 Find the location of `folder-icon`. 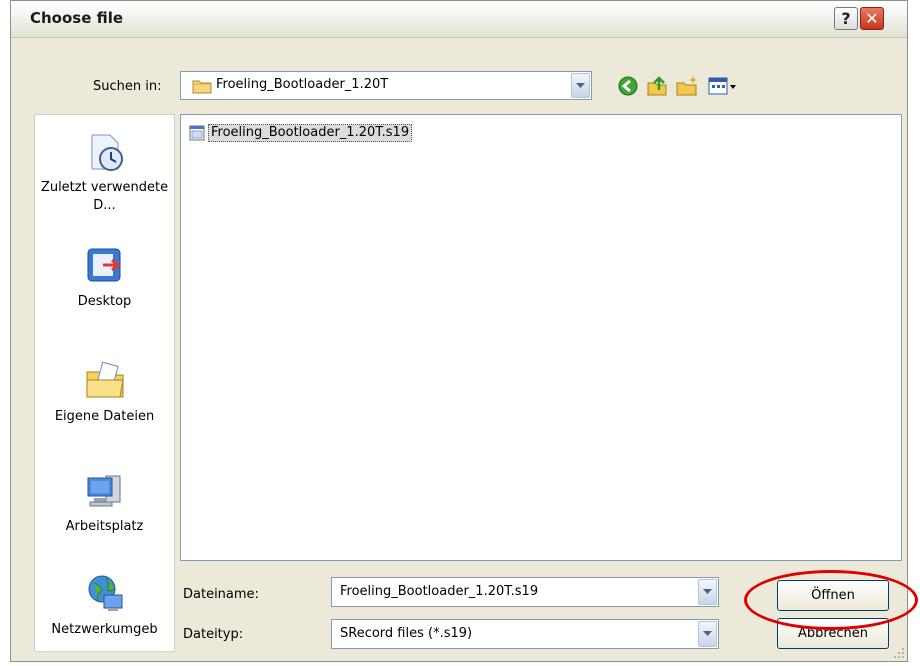

folder-icon is located at coordinates (202, 87).